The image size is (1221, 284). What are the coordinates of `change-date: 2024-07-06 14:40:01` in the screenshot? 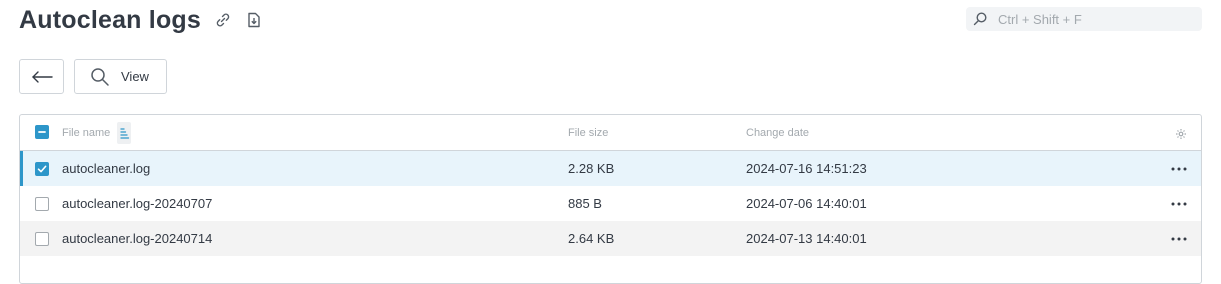 It's located at (806, 203).